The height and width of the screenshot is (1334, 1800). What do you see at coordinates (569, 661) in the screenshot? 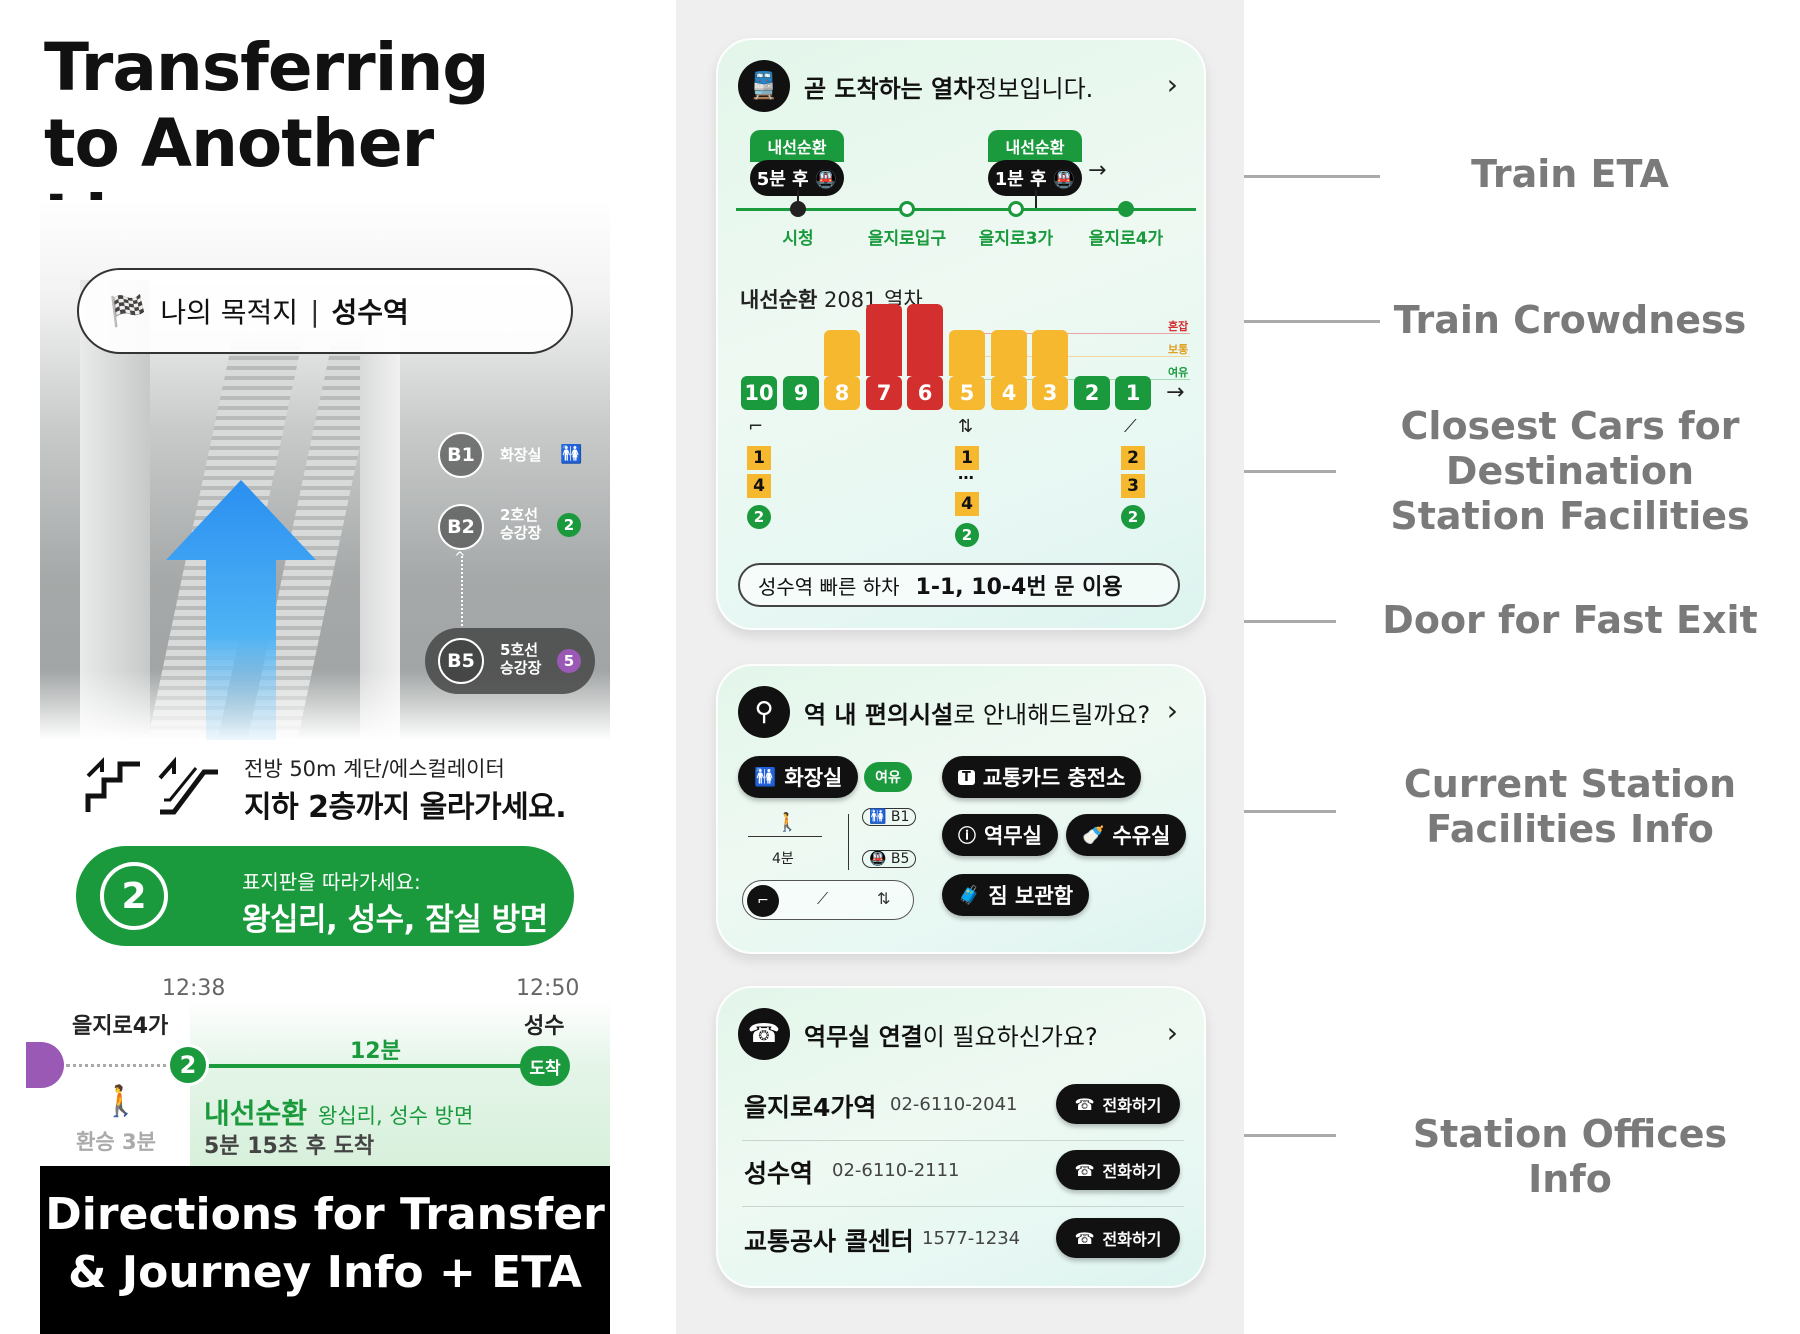
I see `line-5-badge: 5` at bounding box center [569, 661].